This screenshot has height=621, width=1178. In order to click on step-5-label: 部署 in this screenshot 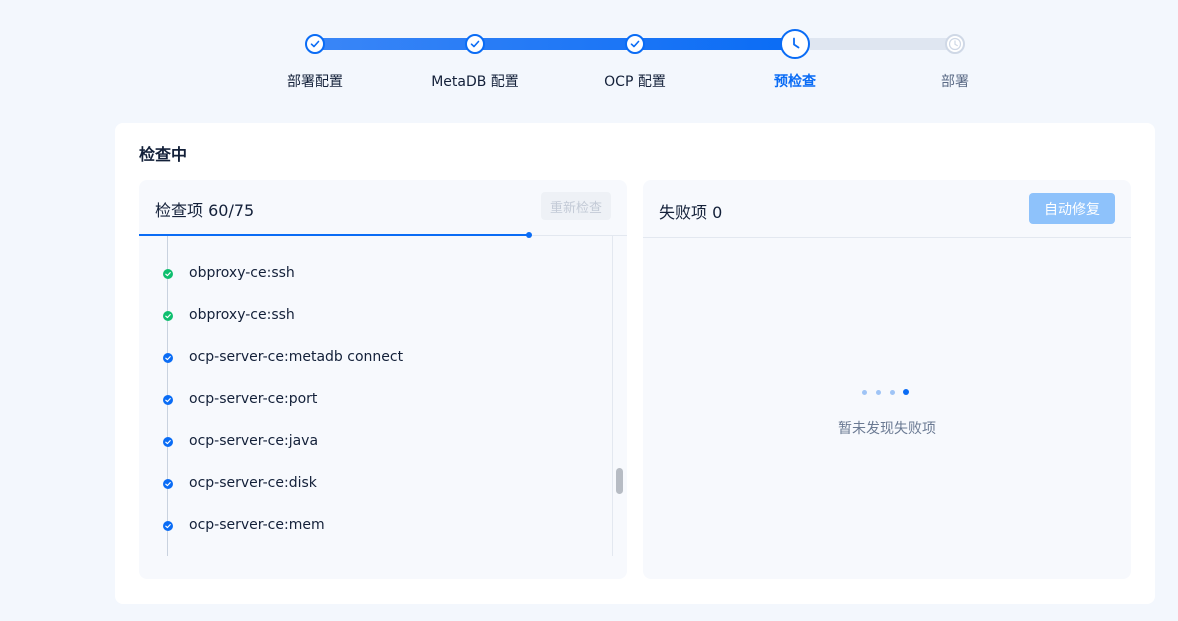, I will do `click(955, 82)`.